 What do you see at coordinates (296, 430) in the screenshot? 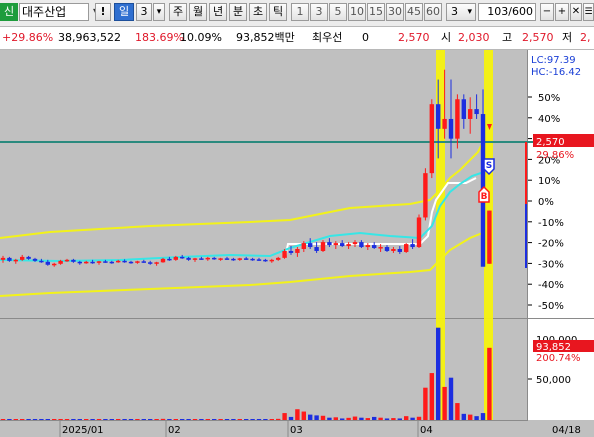
I see `x-label-mar: 03` at bounding box center [296, 430].